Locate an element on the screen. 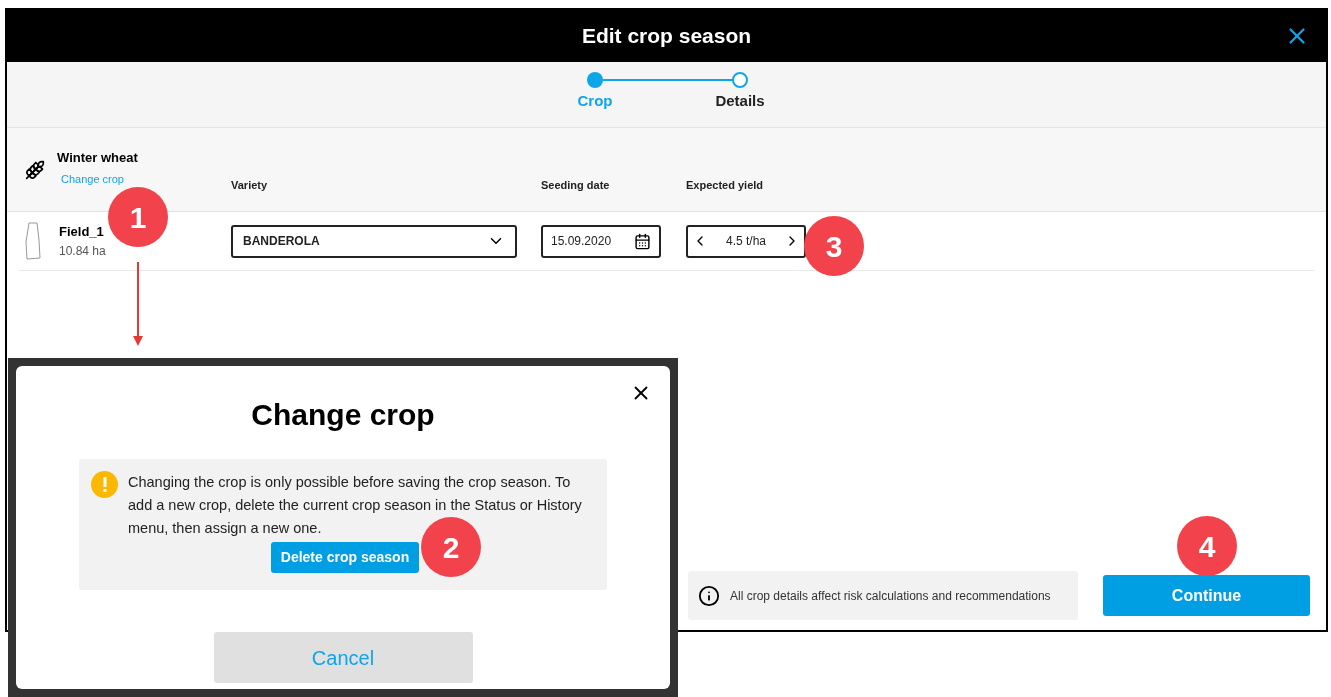 The image size is (1331, 697). step-tab: Crop is located at coordinates (595, 99).